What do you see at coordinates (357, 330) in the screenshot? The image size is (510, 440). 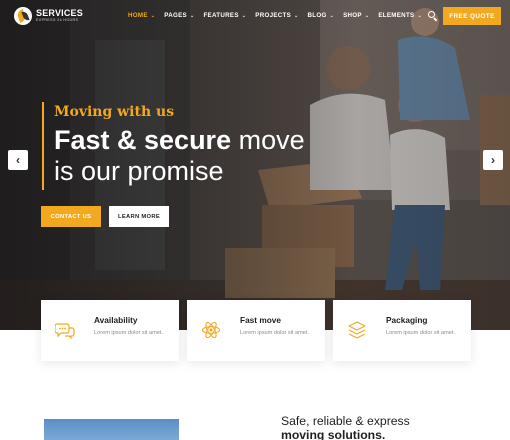 I see `layers-icon` at bounding box center [357, 330].